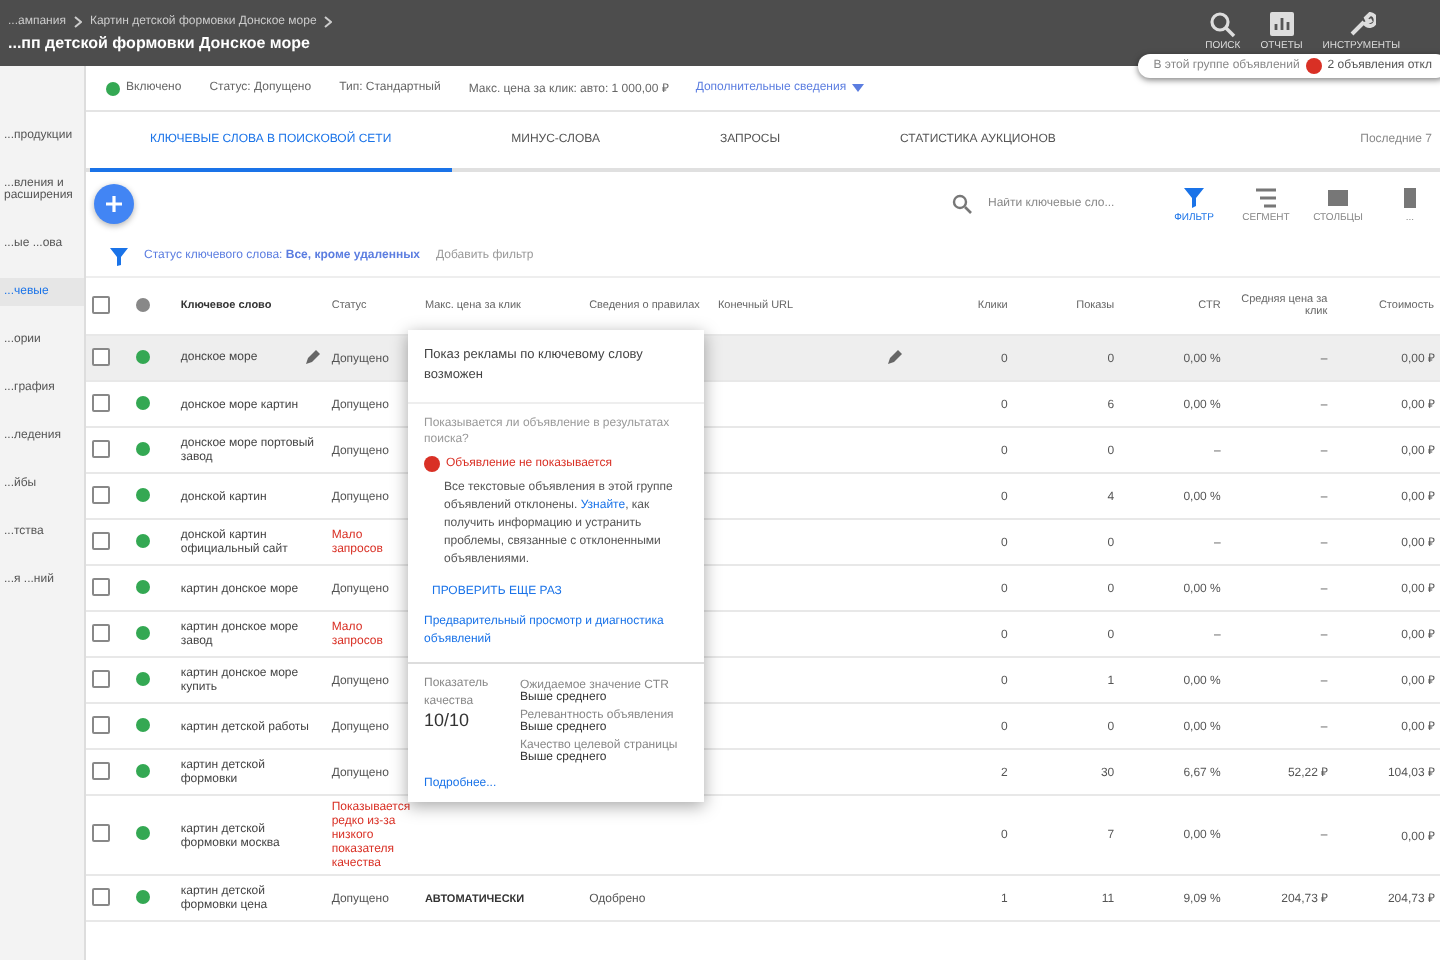 The width and height of the screenshot is (1440, 960). Describe the element at coordinates (113, 88) in the screenshot. I see `status-icon` at that location.